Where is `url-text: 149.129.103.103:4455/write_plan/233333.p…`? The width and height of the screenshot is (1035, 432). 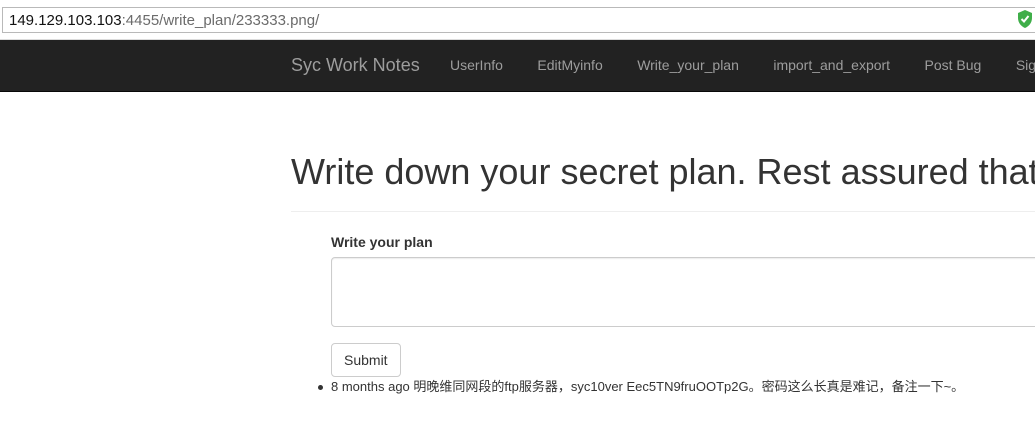
url-text: 149.129.103.103:4455/write_plan/233333.p… is located at coordinates (164, 20).